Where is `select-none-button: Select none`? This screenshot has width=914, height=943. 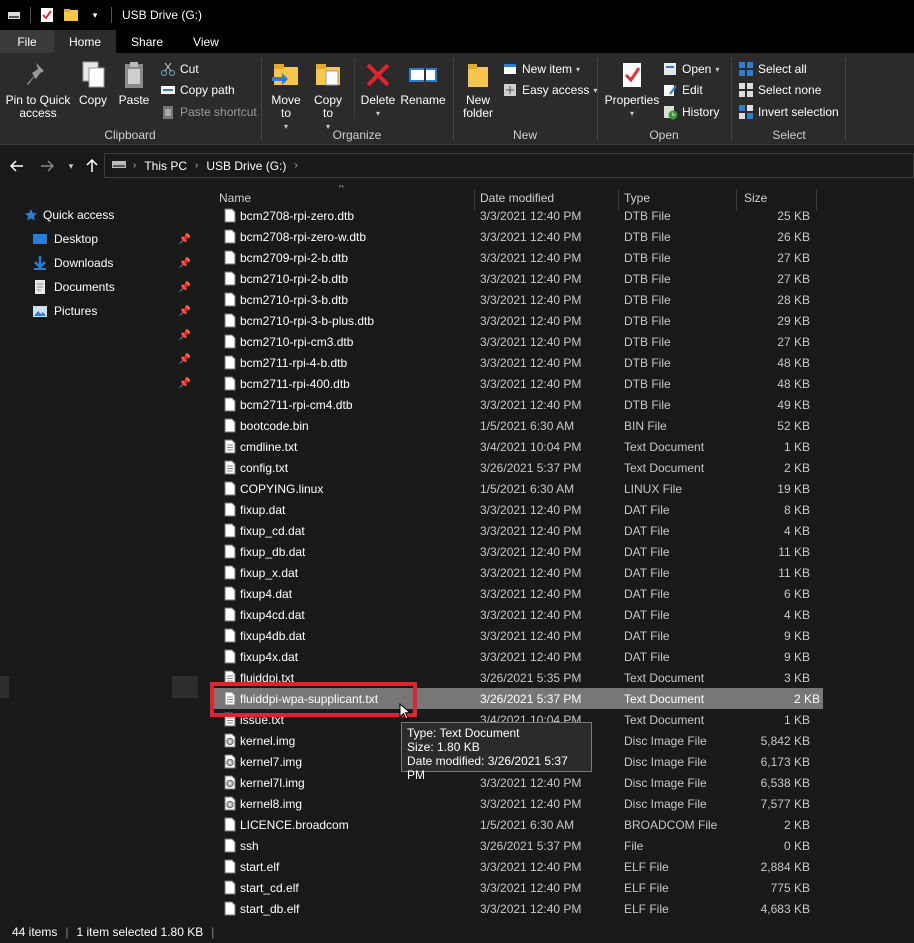 select-none-button: Select none is located at coordinates (779, 90).